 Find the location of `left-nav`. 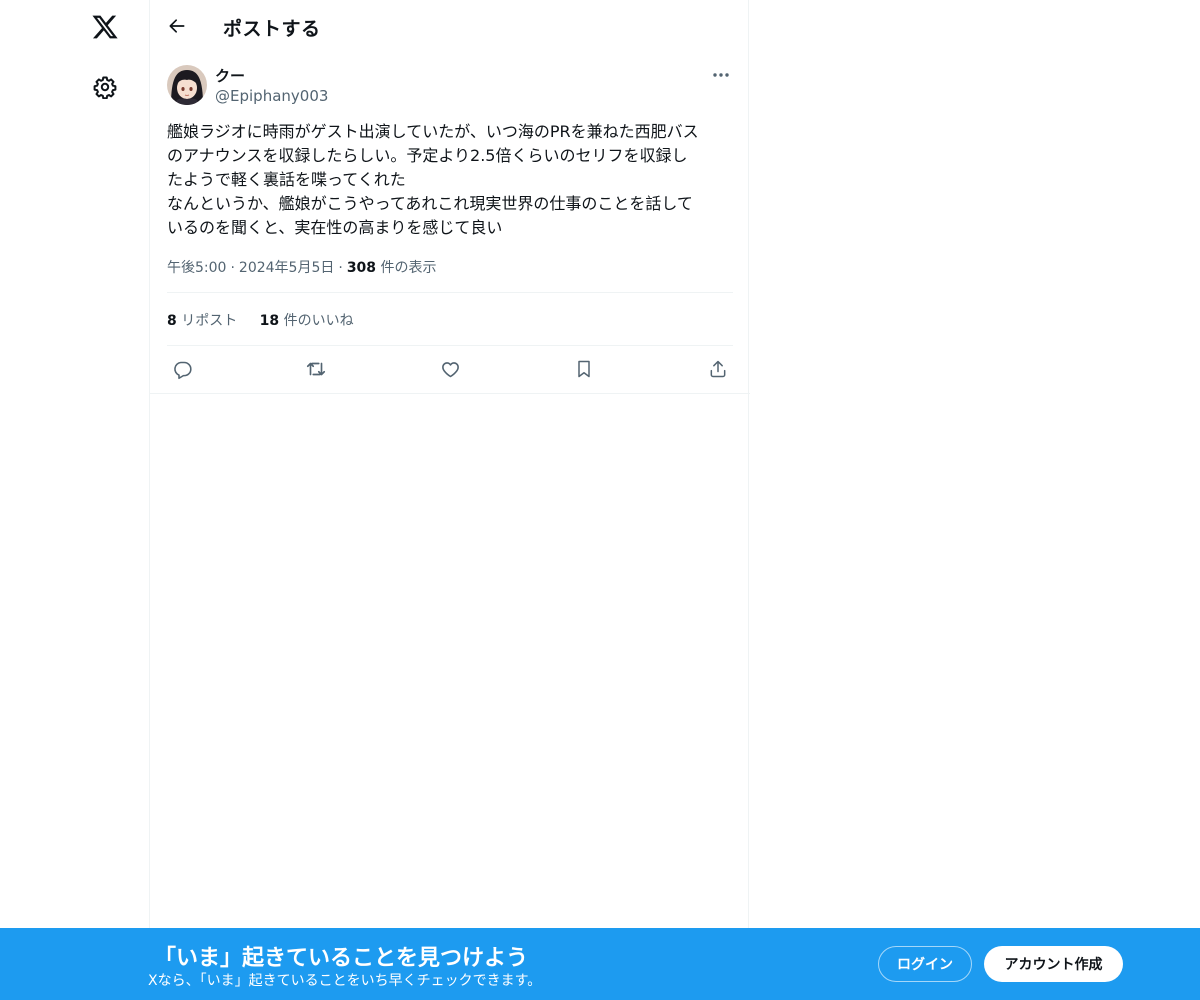

left-nav is located at coordinates (75, 500).